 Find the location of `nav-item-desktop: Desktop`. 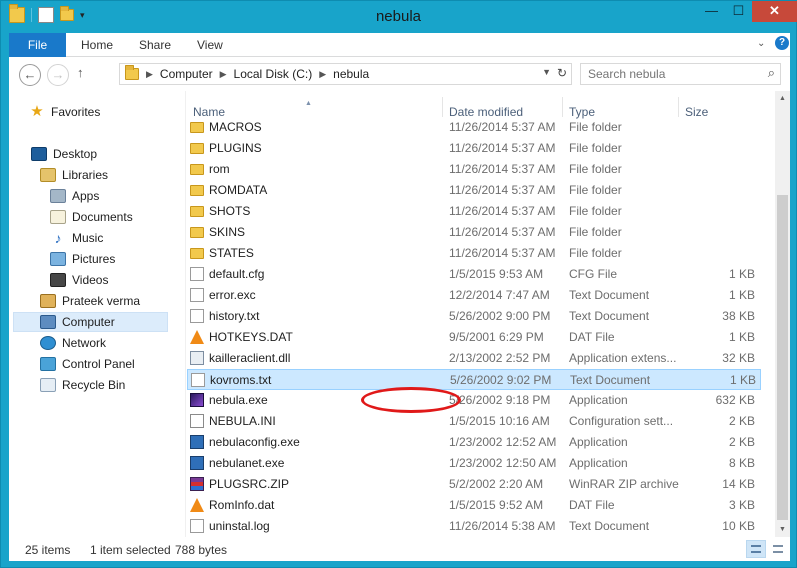

nav-item-desktop: Desktop is located at coordinates (64, 154).